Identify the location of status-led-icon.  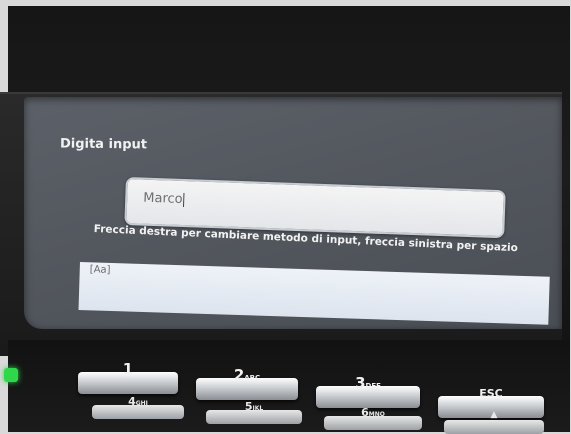
(11, 375).